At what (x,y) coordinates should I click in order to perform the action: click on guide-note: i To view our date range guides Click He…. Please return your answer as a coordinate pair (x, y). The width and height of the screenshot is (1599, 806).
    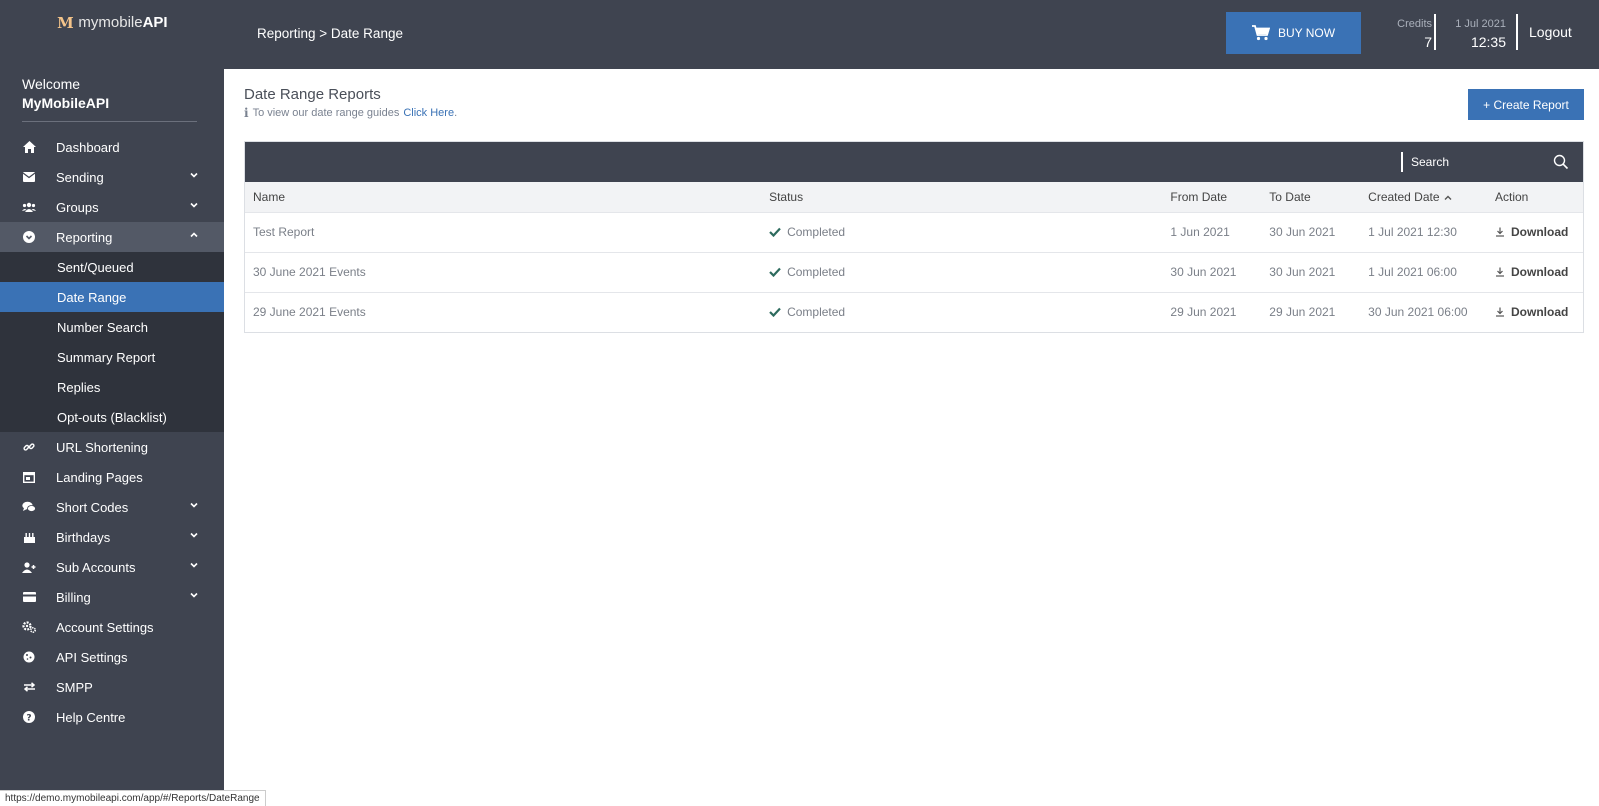
    Looking at the image, I should click on (350, 113).